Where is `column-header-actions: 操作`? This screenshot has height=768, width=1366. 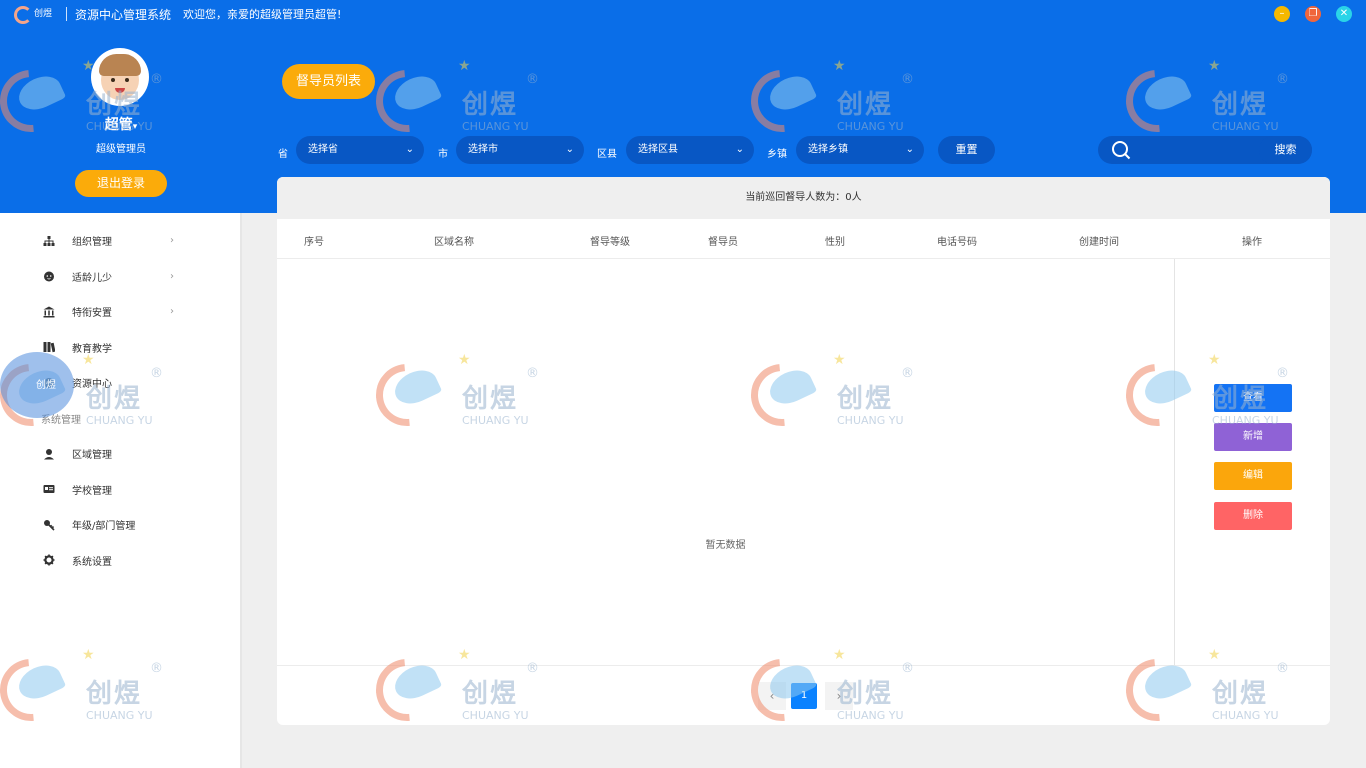
column-header-actions: 操作 is located at coordinates (1252, 242).